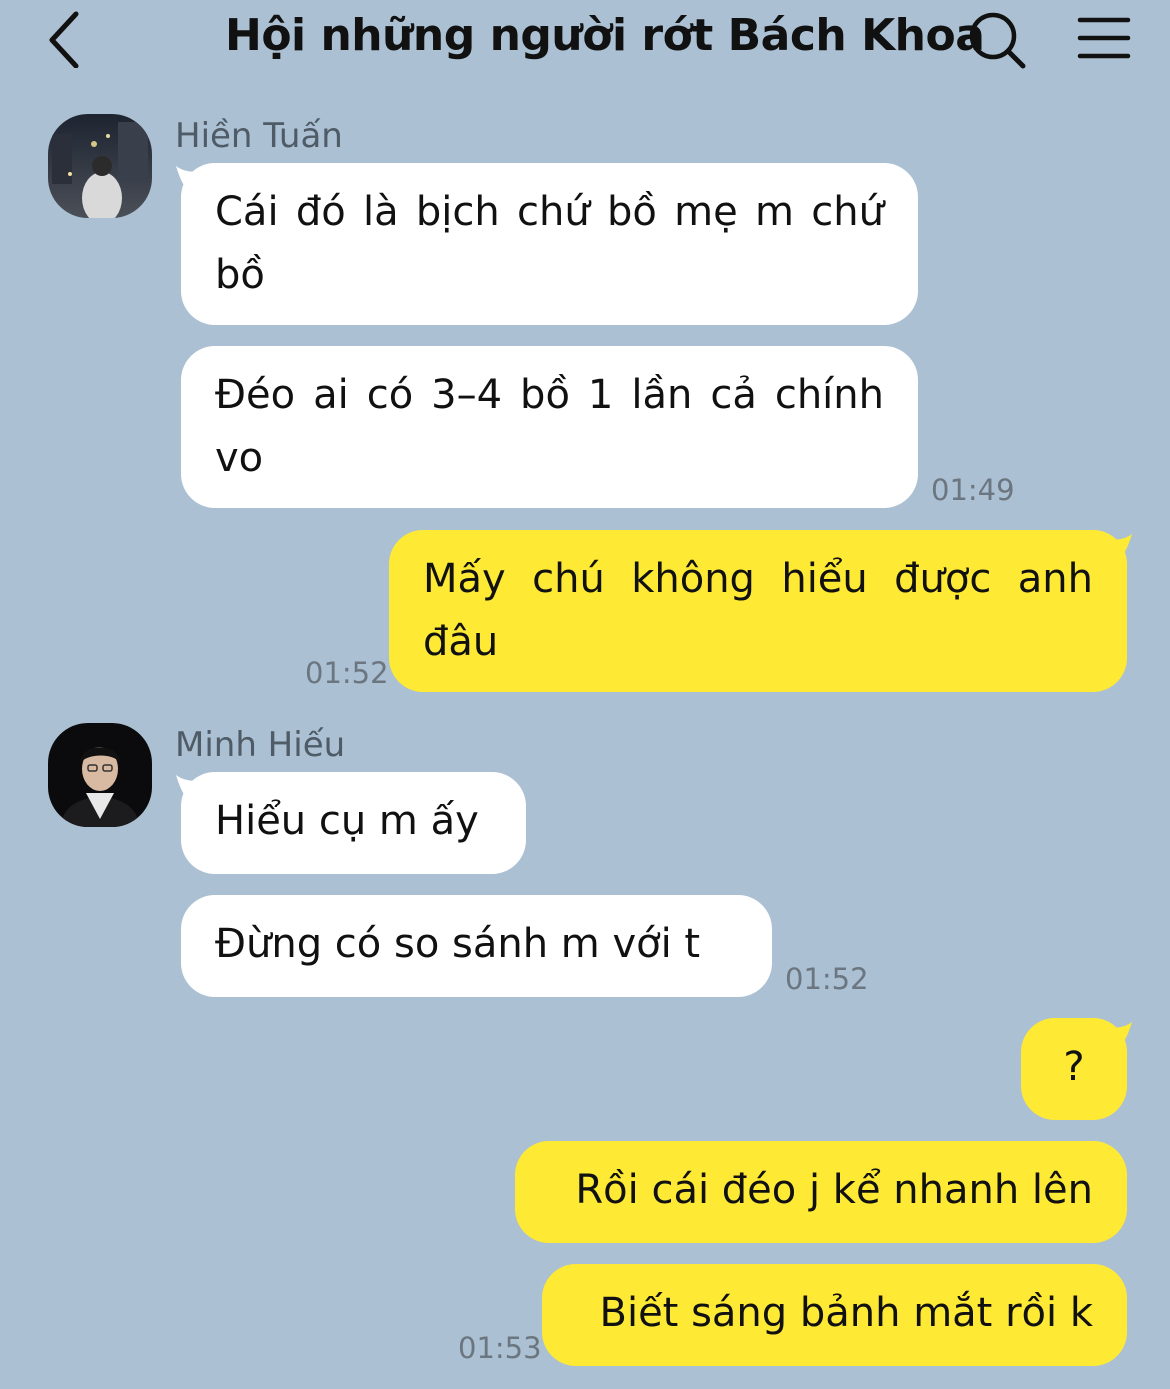 Image resolution: width=1170 pixels, height=1389 pixels. What do you see at coordinates (549, 427) in the screenshot?
I see `message-bubble: Đéo ai có 3–4 bồ 1 lần cả chính vo` at bounding box center [549, 427].